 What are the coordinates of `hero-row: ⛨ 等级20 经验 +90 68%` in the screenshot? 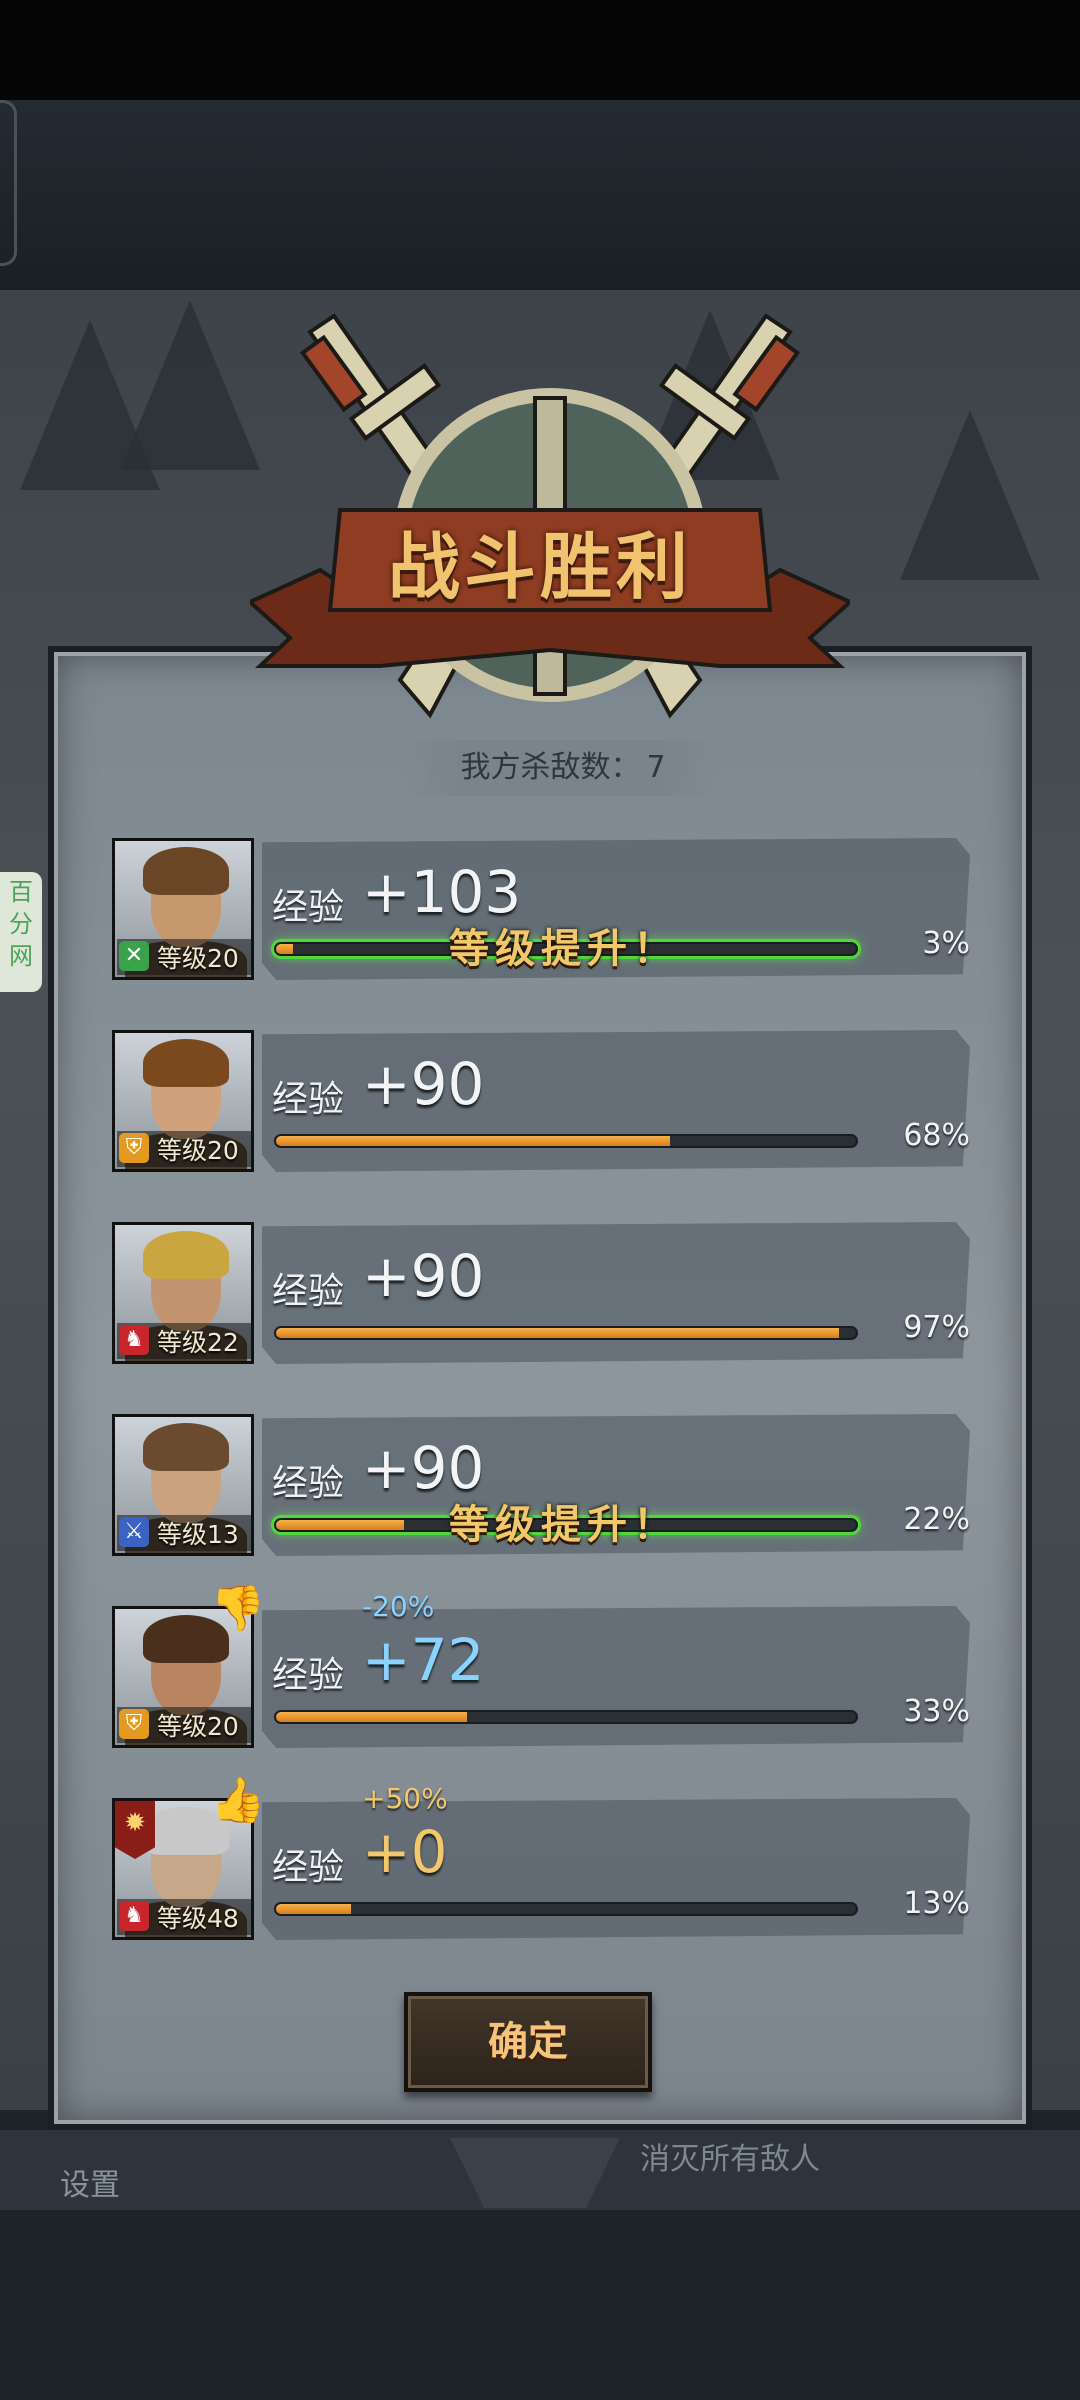 It's located at (541, 1101).